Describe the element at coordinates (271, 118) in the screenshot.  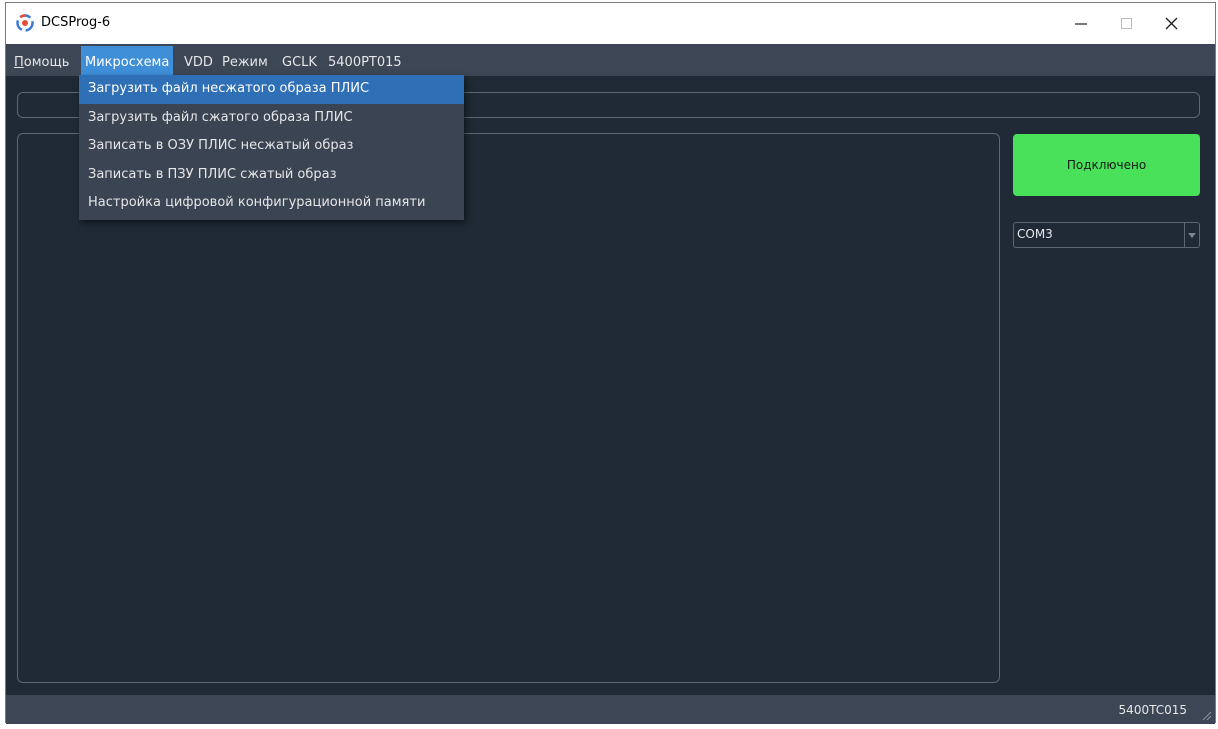
I see `menu-item-load-compressed: Загрузить файл сжатого образа ПЛИС` at that location.